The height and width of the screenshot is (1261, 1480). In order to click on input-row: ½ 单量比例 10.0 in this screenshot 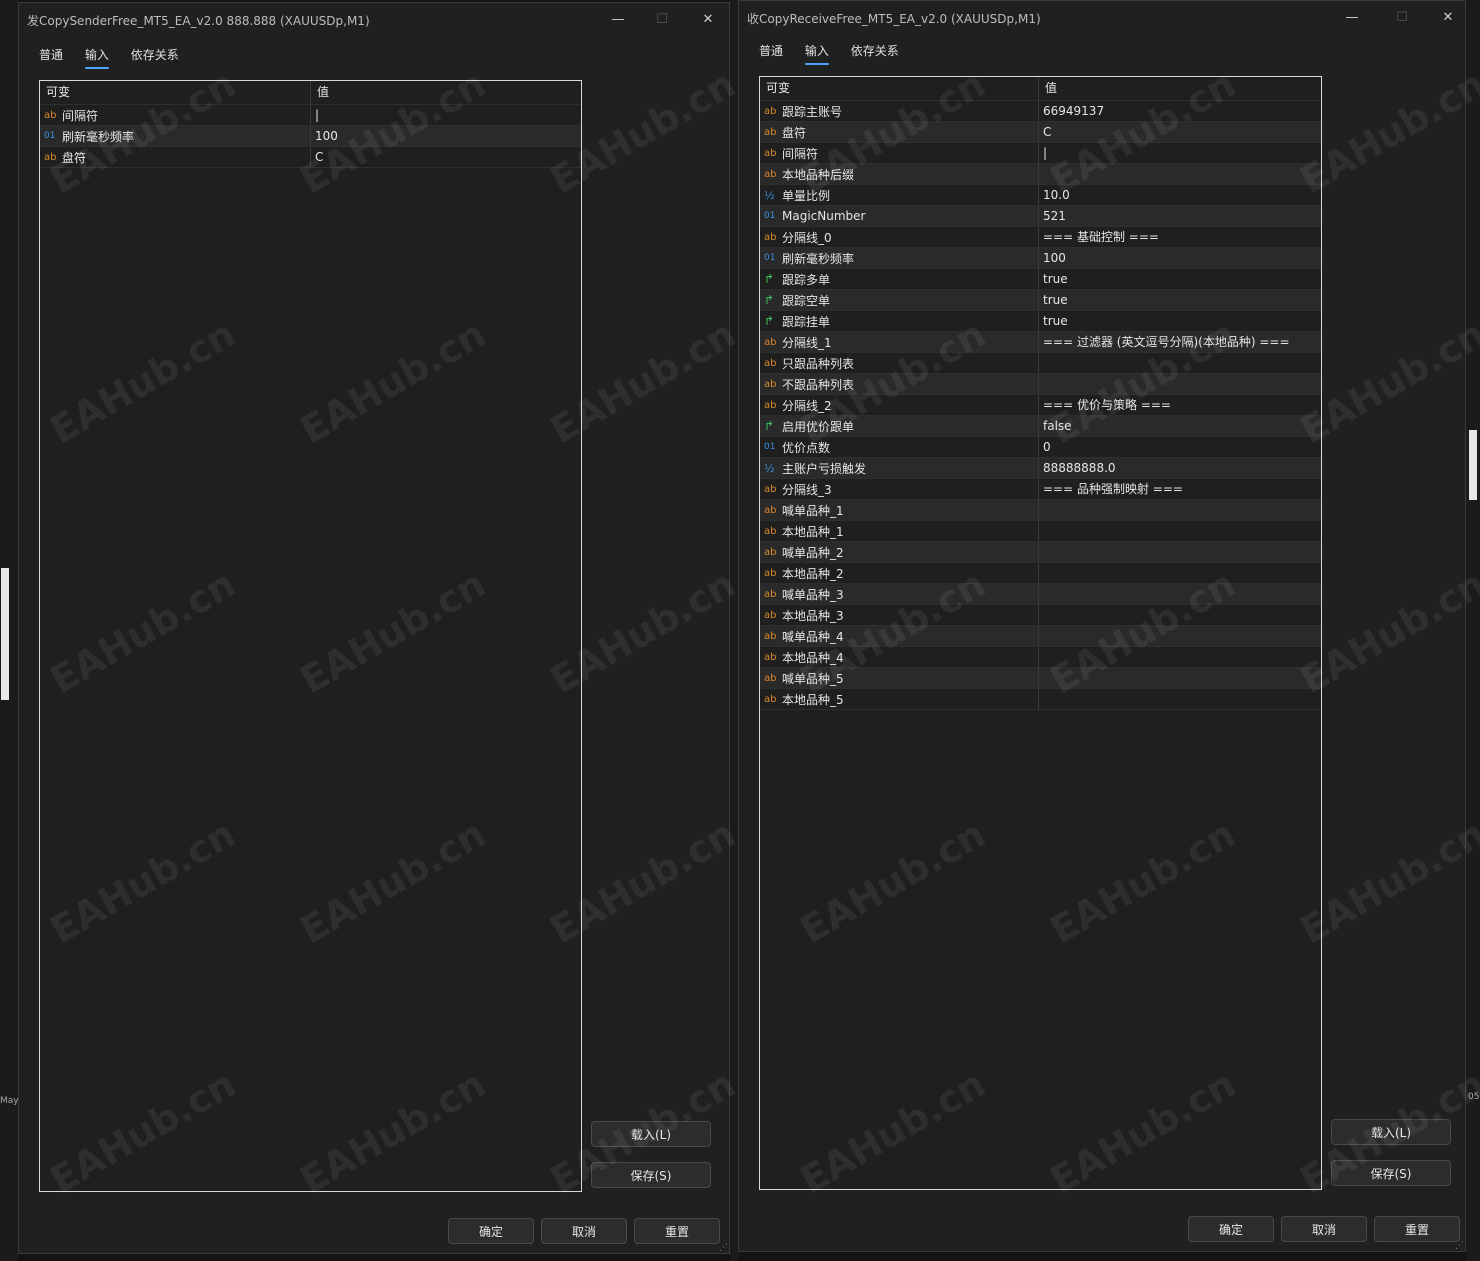, I will do `click(1040, 195)`.